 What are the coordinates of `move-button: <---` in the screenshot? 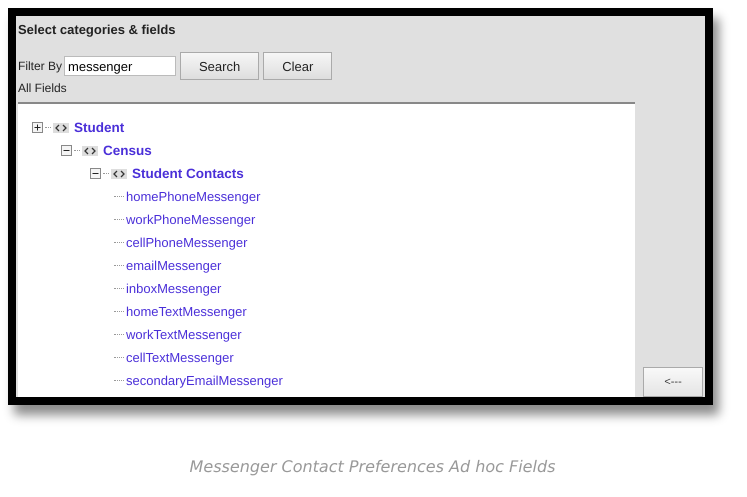 It's located at (673, 382).